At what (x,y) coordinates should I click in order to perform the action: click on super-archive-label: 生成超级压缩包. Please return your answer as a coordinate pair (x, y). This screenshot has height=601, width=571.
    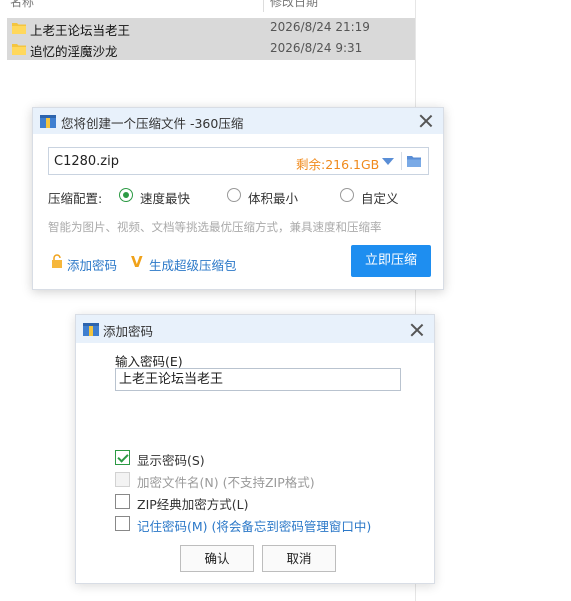
    Looking at the image, I should click on (193, 264).